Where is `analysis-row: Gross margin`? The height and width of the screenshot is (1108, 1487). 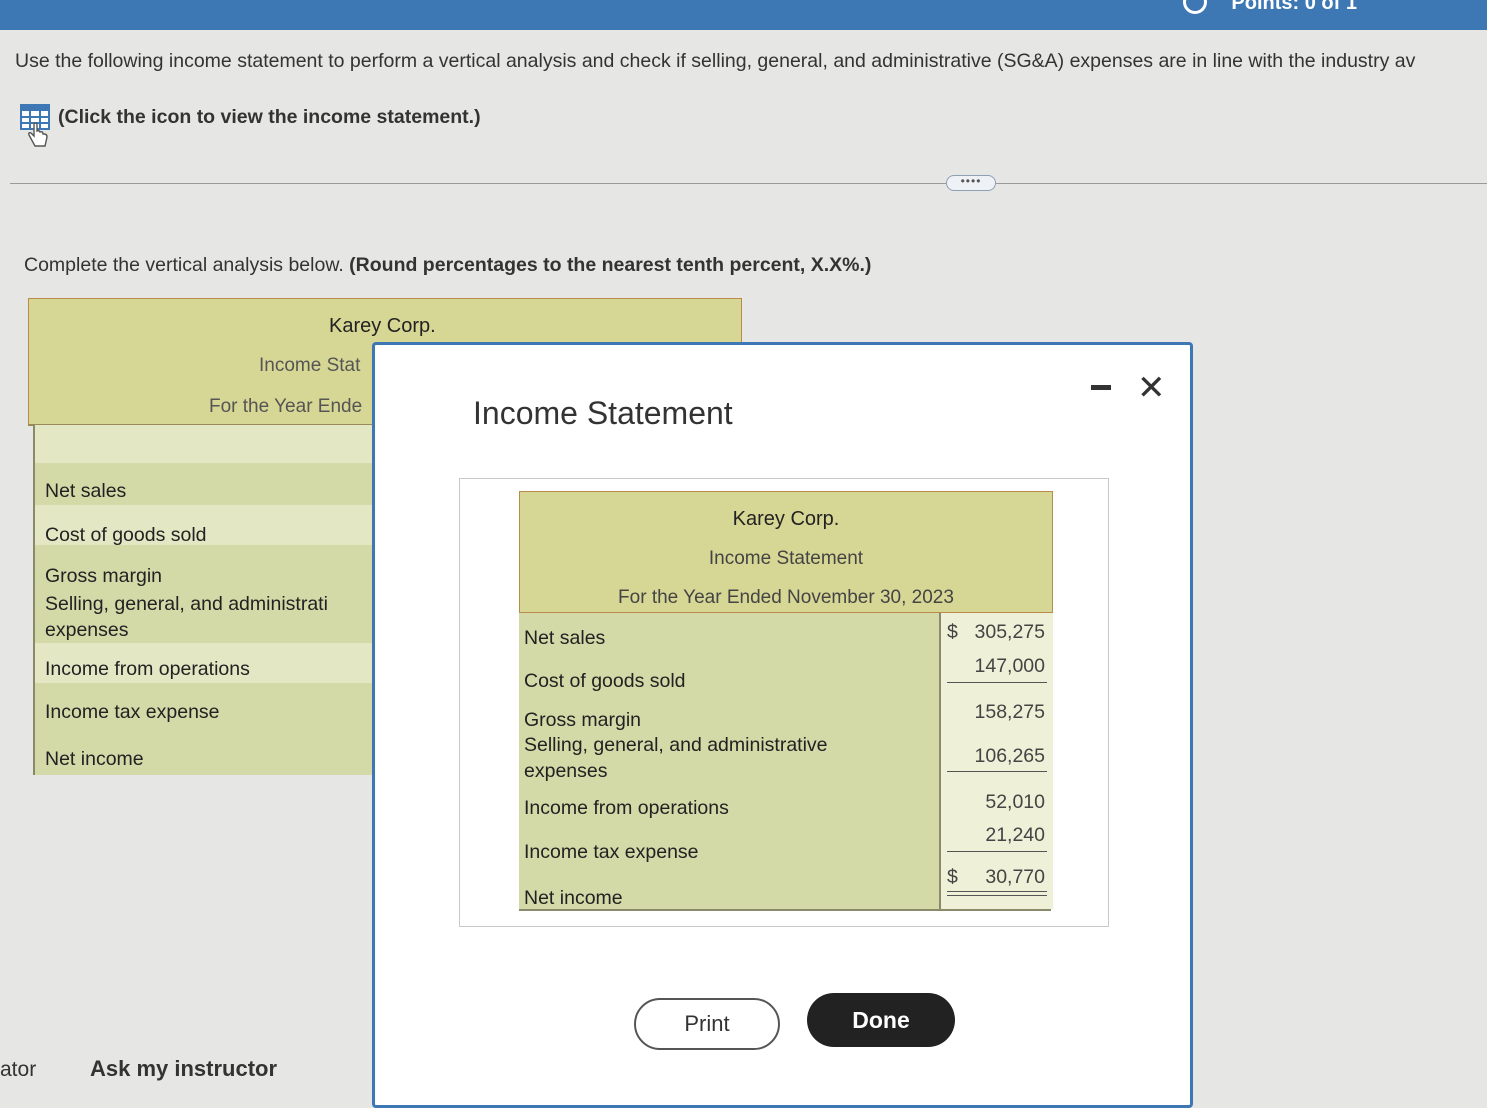
analysis-row: Gross margin is located at coordinates (104, 576).